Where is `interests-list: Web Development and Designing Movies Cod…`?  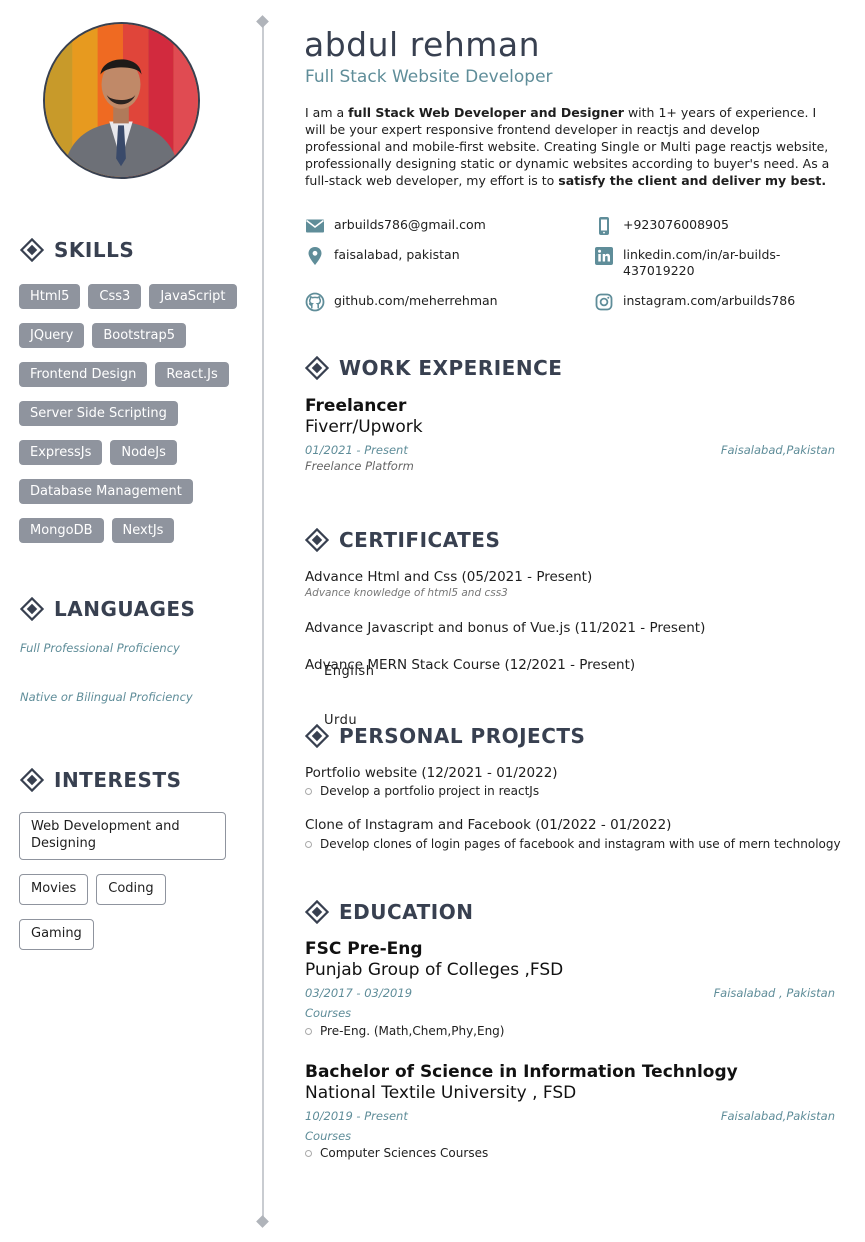 interests-list: Web Development and Designing Movies Cod… is located at coordinates (124, 881).